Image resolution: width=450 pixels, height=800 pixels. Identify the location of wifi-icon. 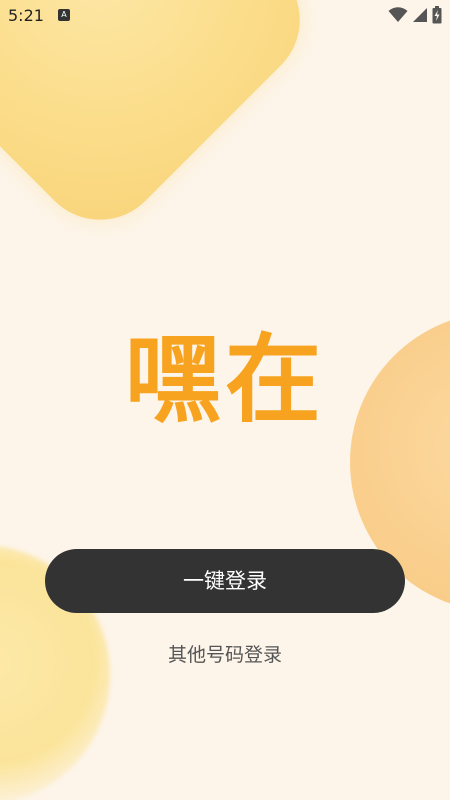
(398, 15).